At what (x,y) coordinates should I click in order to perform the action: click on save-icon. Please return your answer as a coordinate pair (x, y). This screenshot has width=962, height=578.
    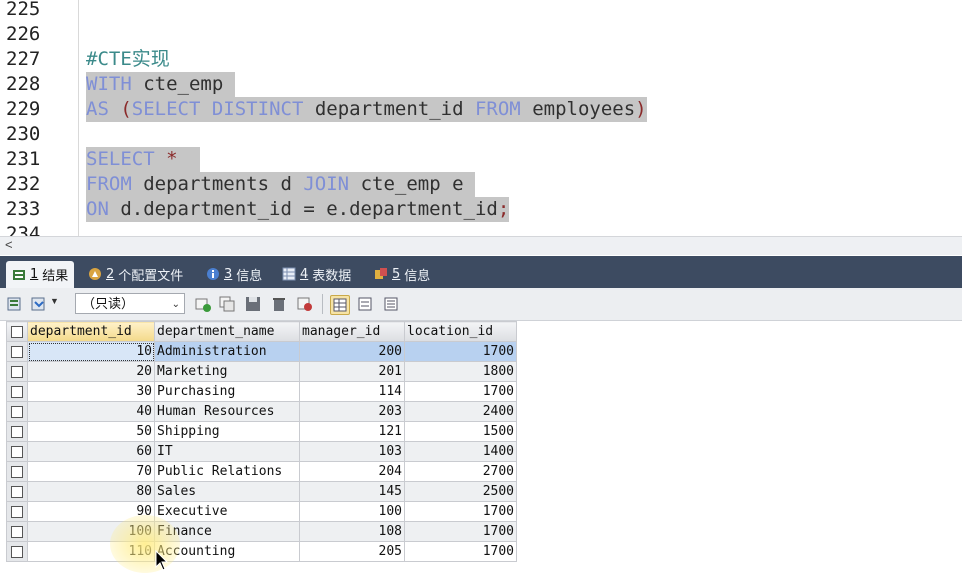
    Looking at the image, I should click on (253, 304).